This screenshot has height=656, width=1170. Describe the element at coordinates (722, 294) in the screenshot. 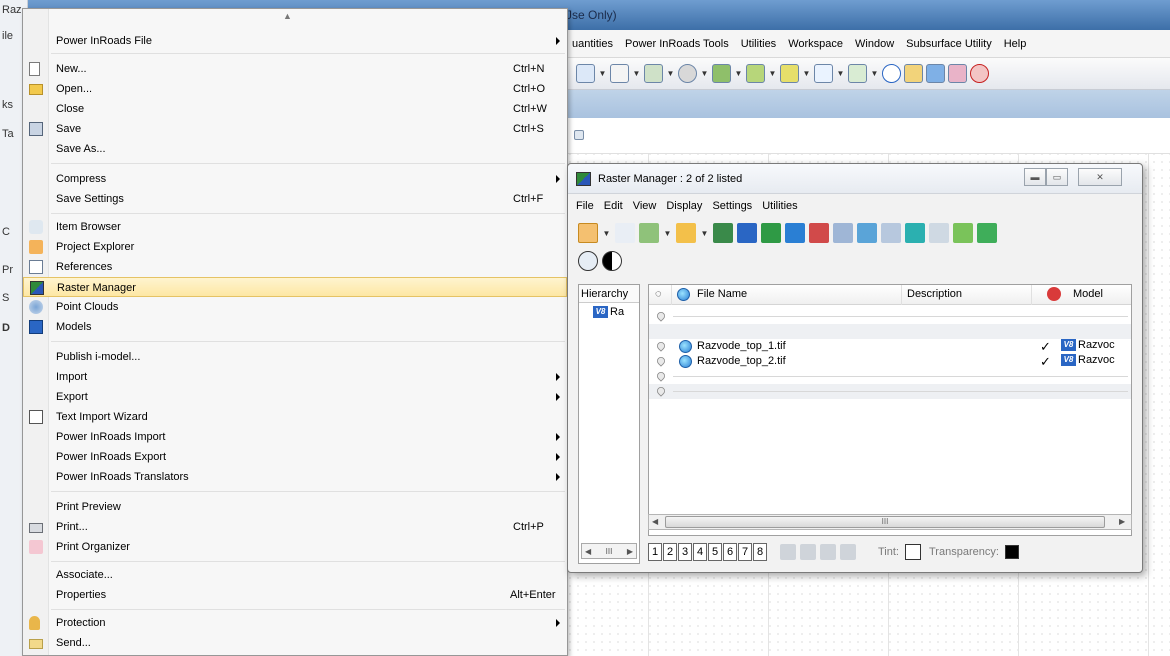

I see `column-file-name: File Name` at that location.